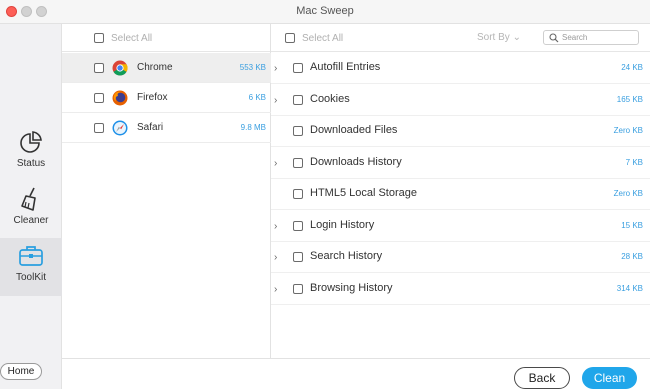  Describe the element at coordinates (166, 128) in the screenshot. I see `browser-row-safari: Safari 9.8 MB` at that location.